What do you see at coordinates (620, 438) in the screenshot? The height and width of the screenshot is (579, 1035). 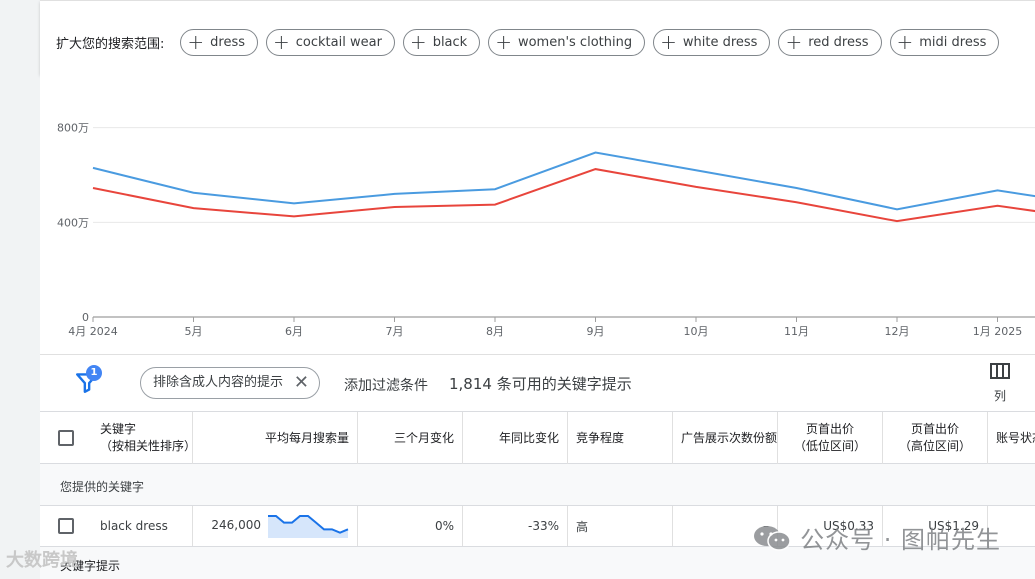 I see `header-competition: 竞争程度` at bounding box center [620, 438].